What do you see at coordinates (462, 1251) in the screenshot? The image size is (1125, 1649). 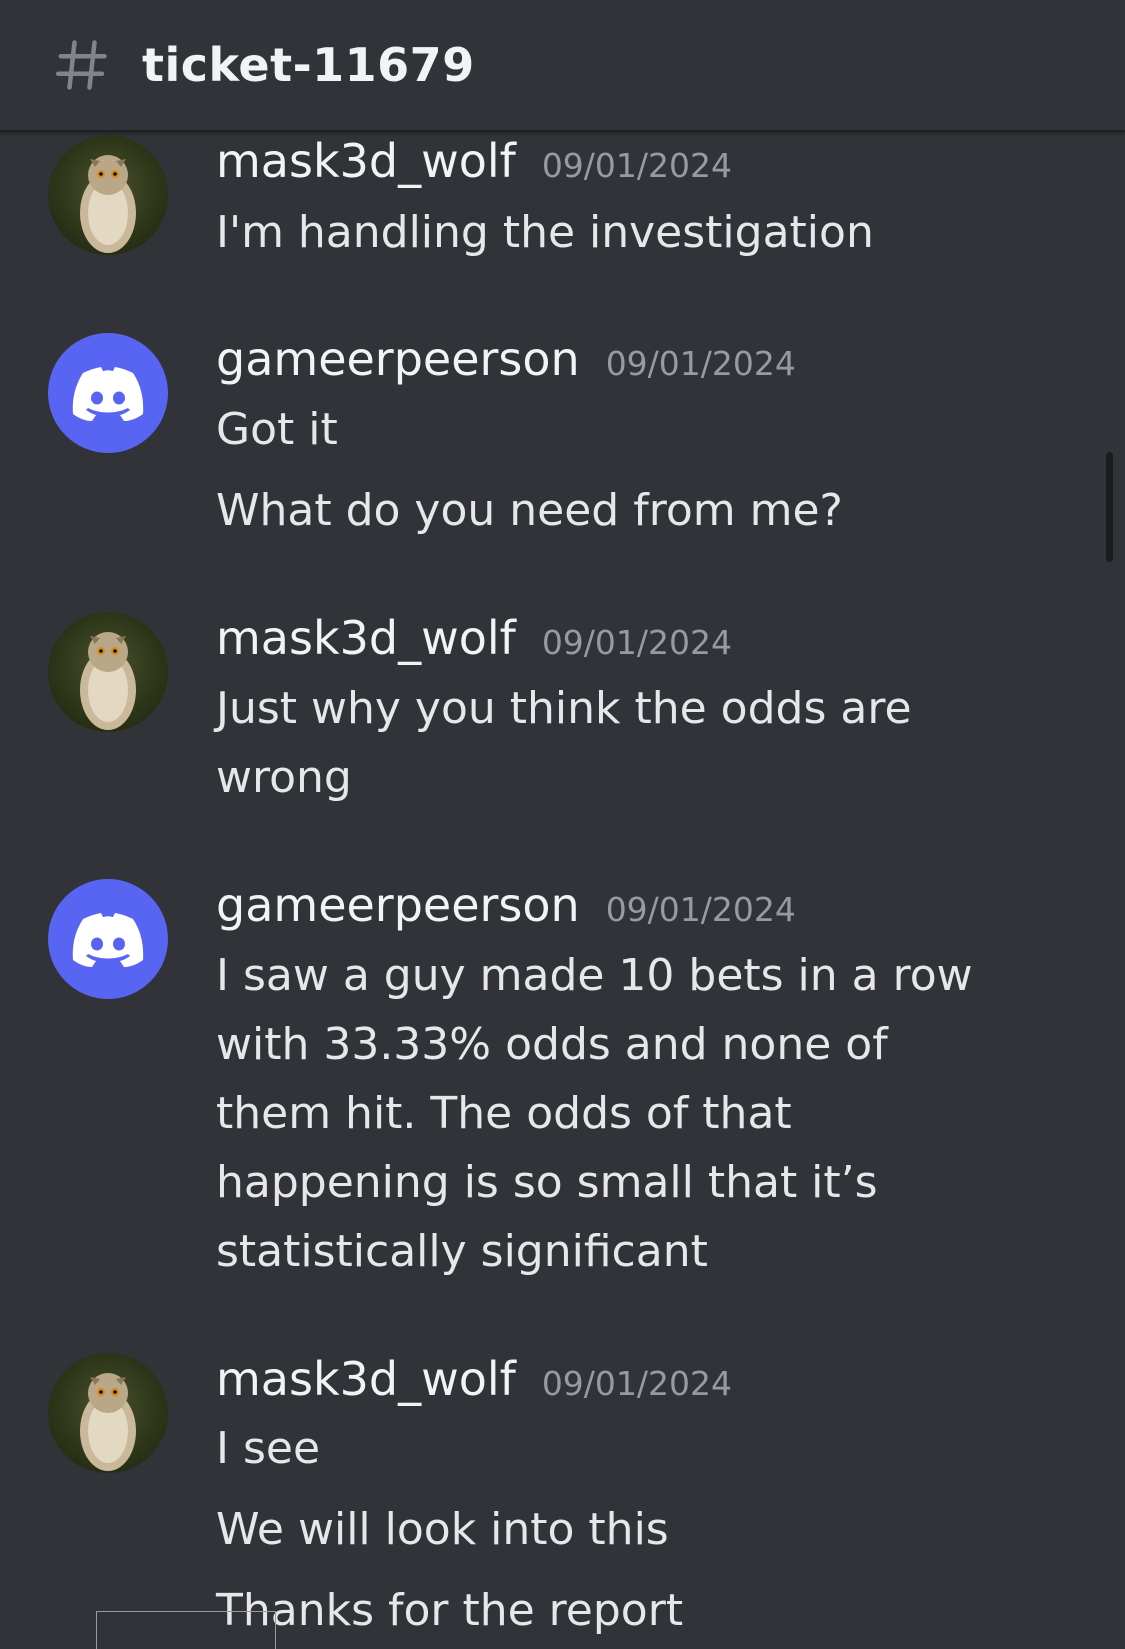 I see `message-text: statistically significant` at bounding box center [462, 1251].